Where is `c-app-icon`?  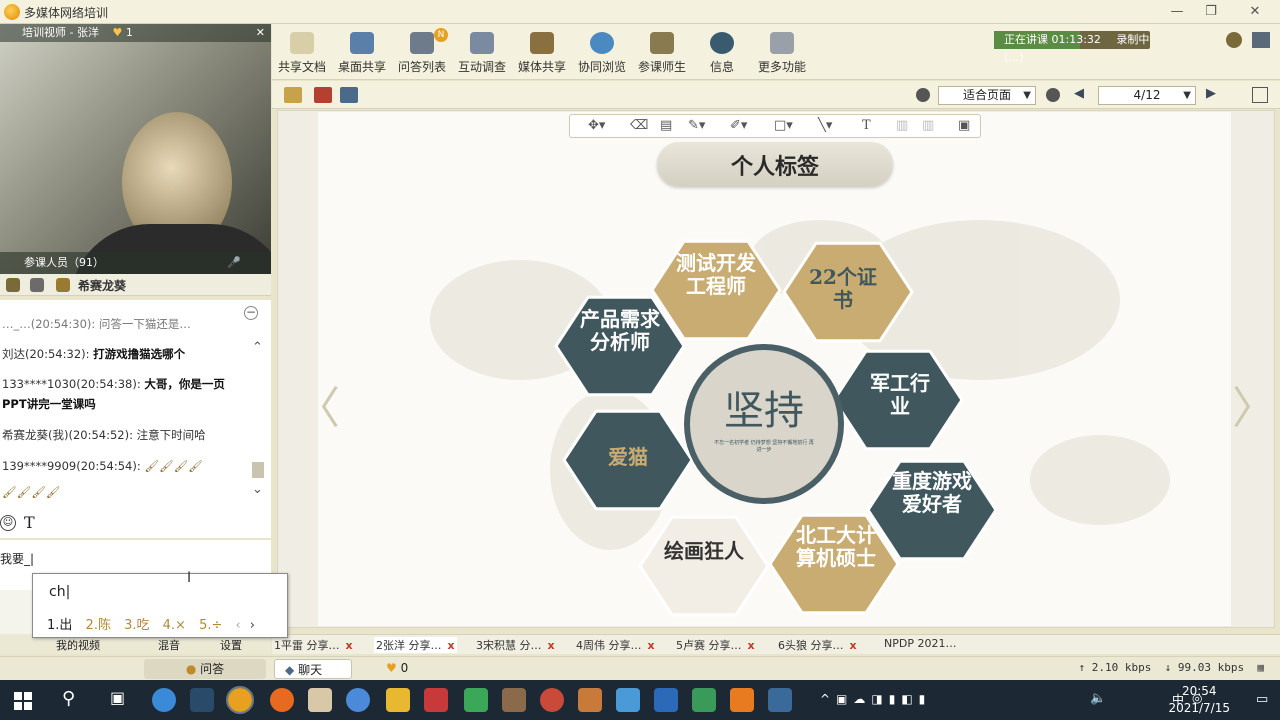
c-app-icon is located at coordinates (742, 700).